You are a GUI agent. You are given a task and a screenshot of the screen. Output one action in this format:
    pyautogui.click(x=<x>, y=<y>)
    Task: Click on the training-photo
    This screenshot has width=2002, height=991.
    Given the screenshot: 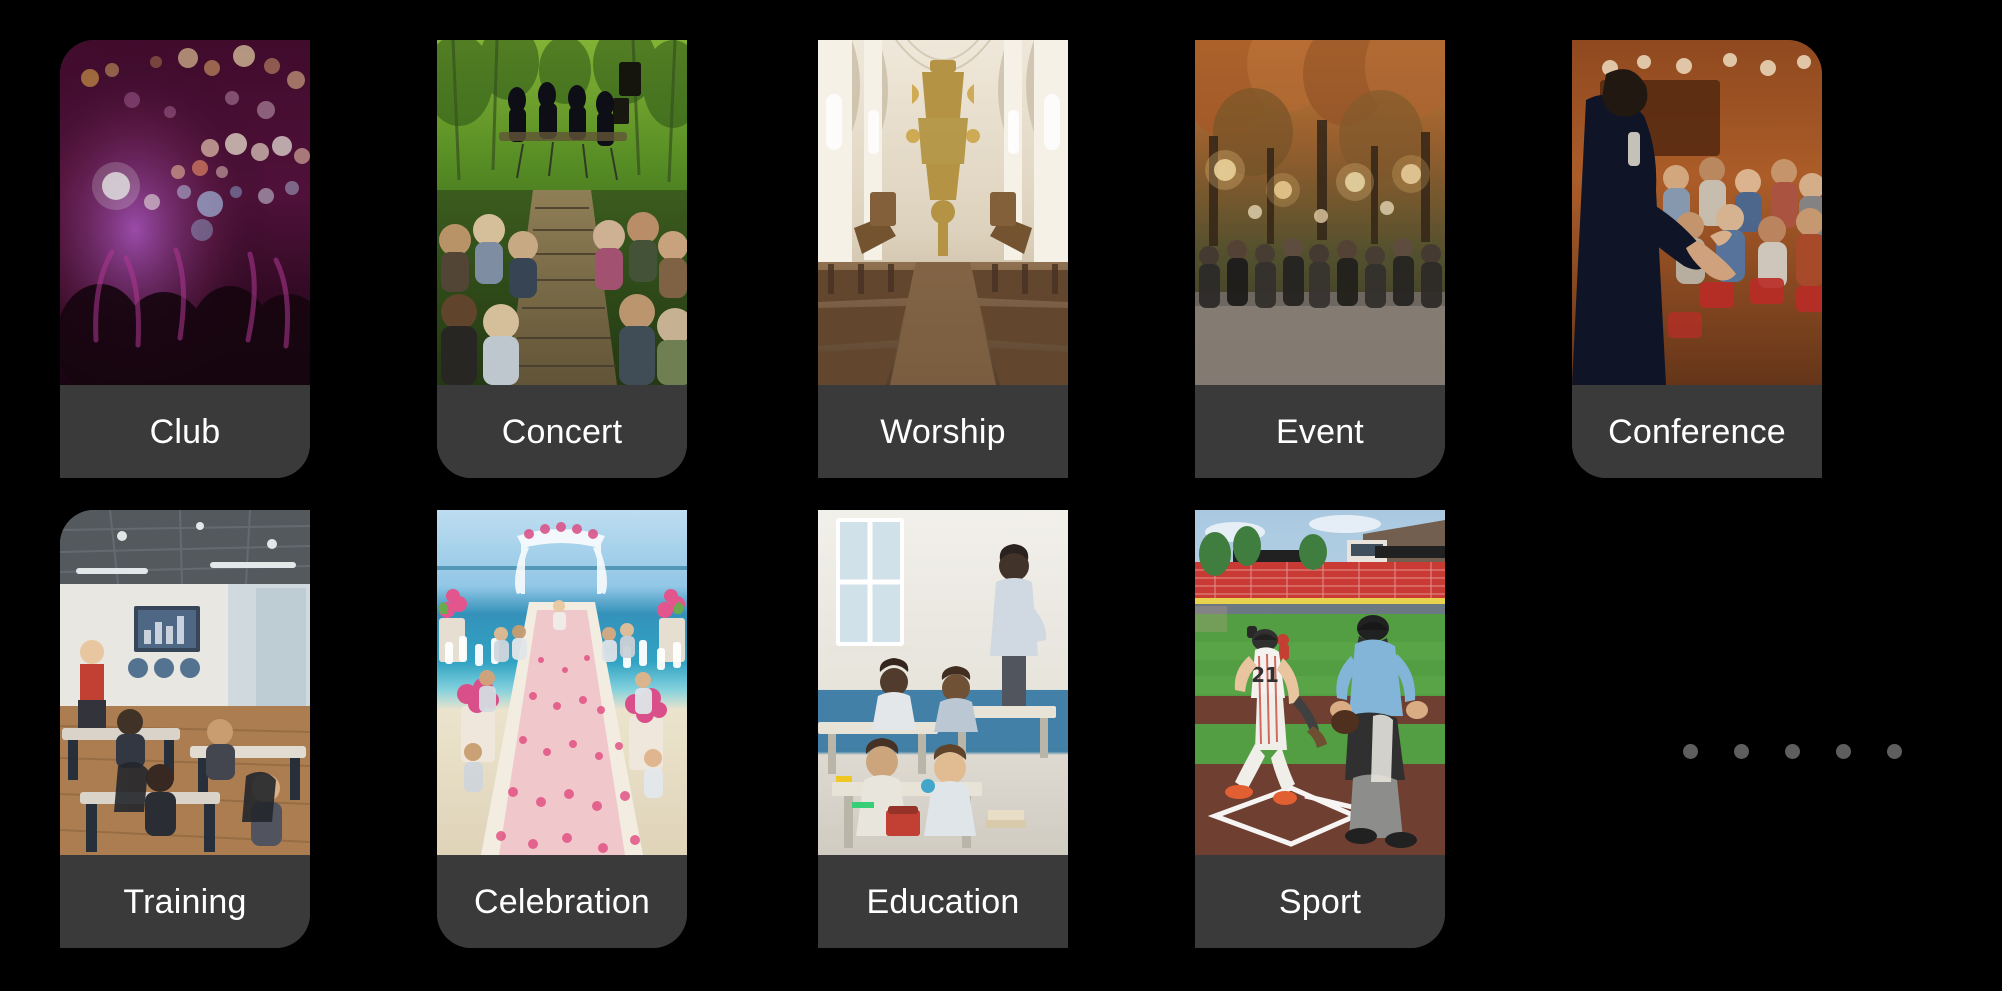 What is the action you would take?
    pyautogui.click(x=185, y=682)
    